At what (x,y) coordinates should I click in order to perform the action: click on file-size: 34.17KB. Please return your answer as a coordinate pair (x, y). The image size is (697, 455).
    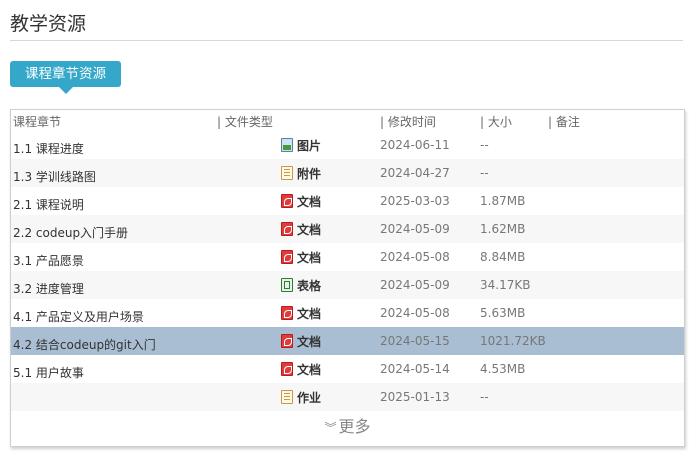
    Looking at the image, I should click on (505, 285).